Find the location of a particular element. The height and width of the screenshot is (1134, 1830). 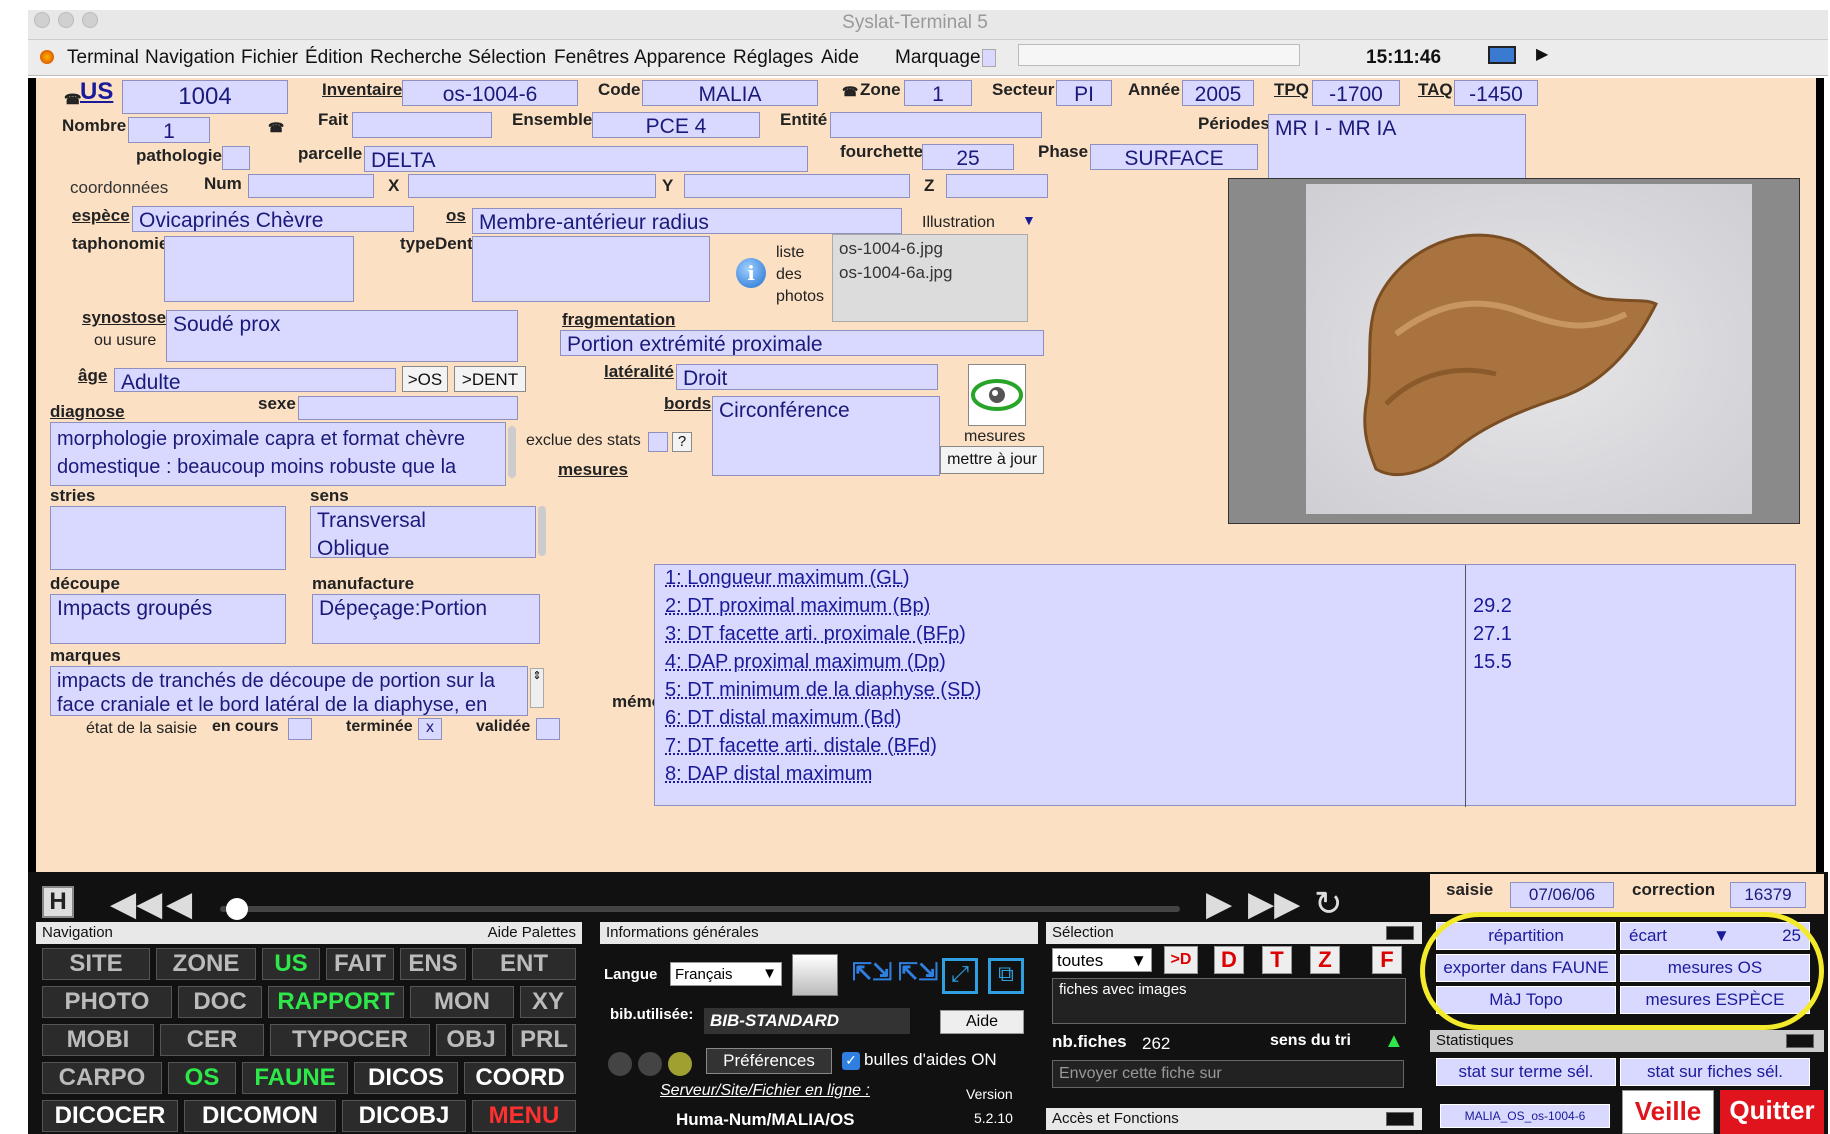

menu-aide: Aide is located at coordinates (840, 58).